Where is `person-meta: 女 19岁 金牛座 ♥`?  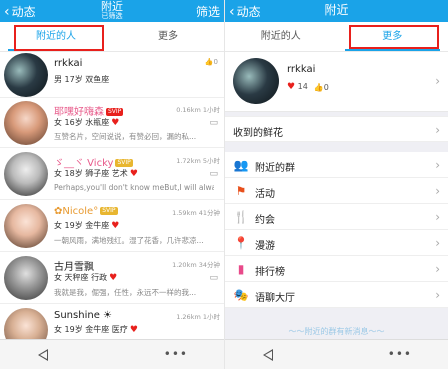
person-meta: 女 19岁 金牛座 ♥ is located at coordinates (87, 225).